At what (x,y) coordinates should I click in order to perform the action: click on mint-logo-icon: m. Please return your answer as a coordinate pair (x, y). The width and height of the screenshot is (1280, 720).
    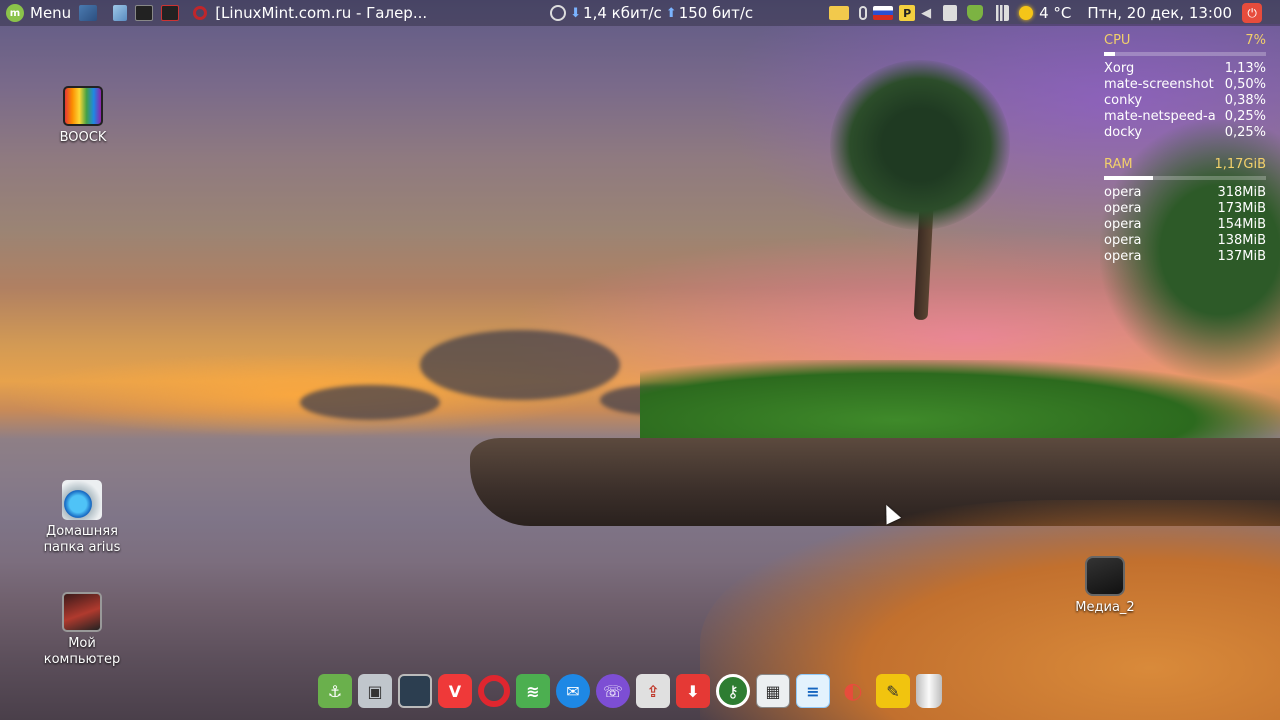
    Looking at the image, I should click on (15, 13).